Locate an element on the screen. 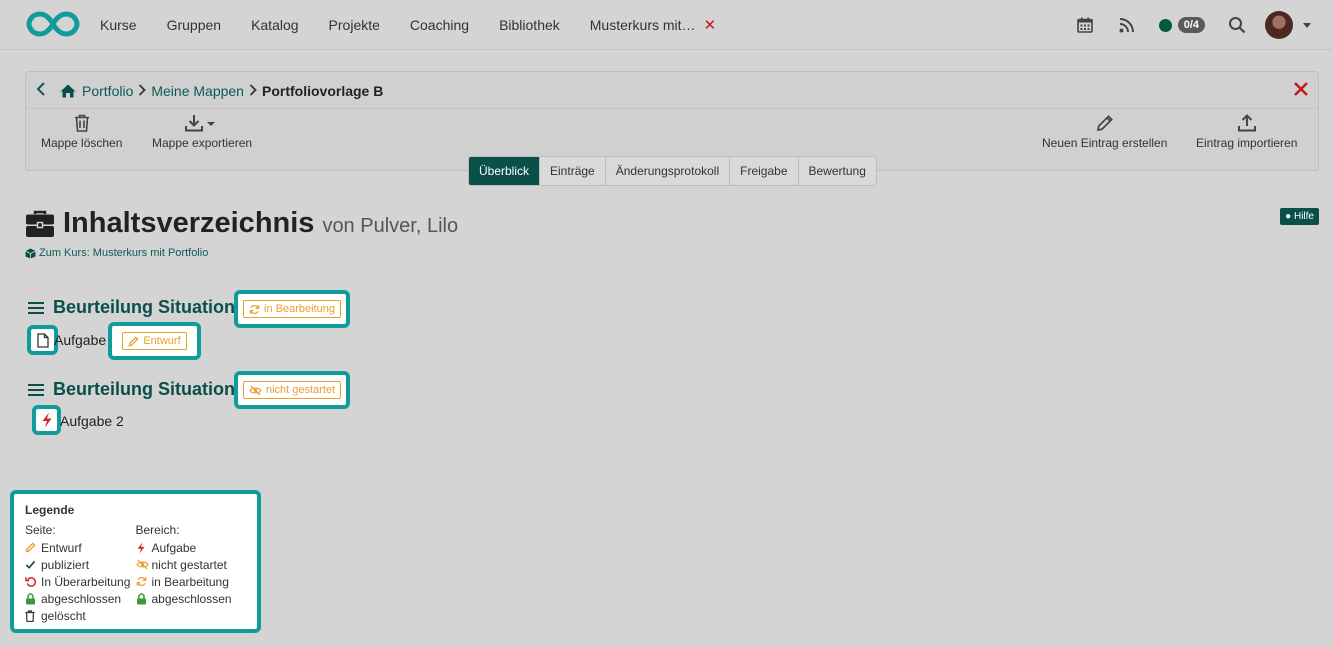 The height and width of the screenshot is (646, 1333). section-2-title: Beurteilung Situation 2 is located at coordinates (139, 389).